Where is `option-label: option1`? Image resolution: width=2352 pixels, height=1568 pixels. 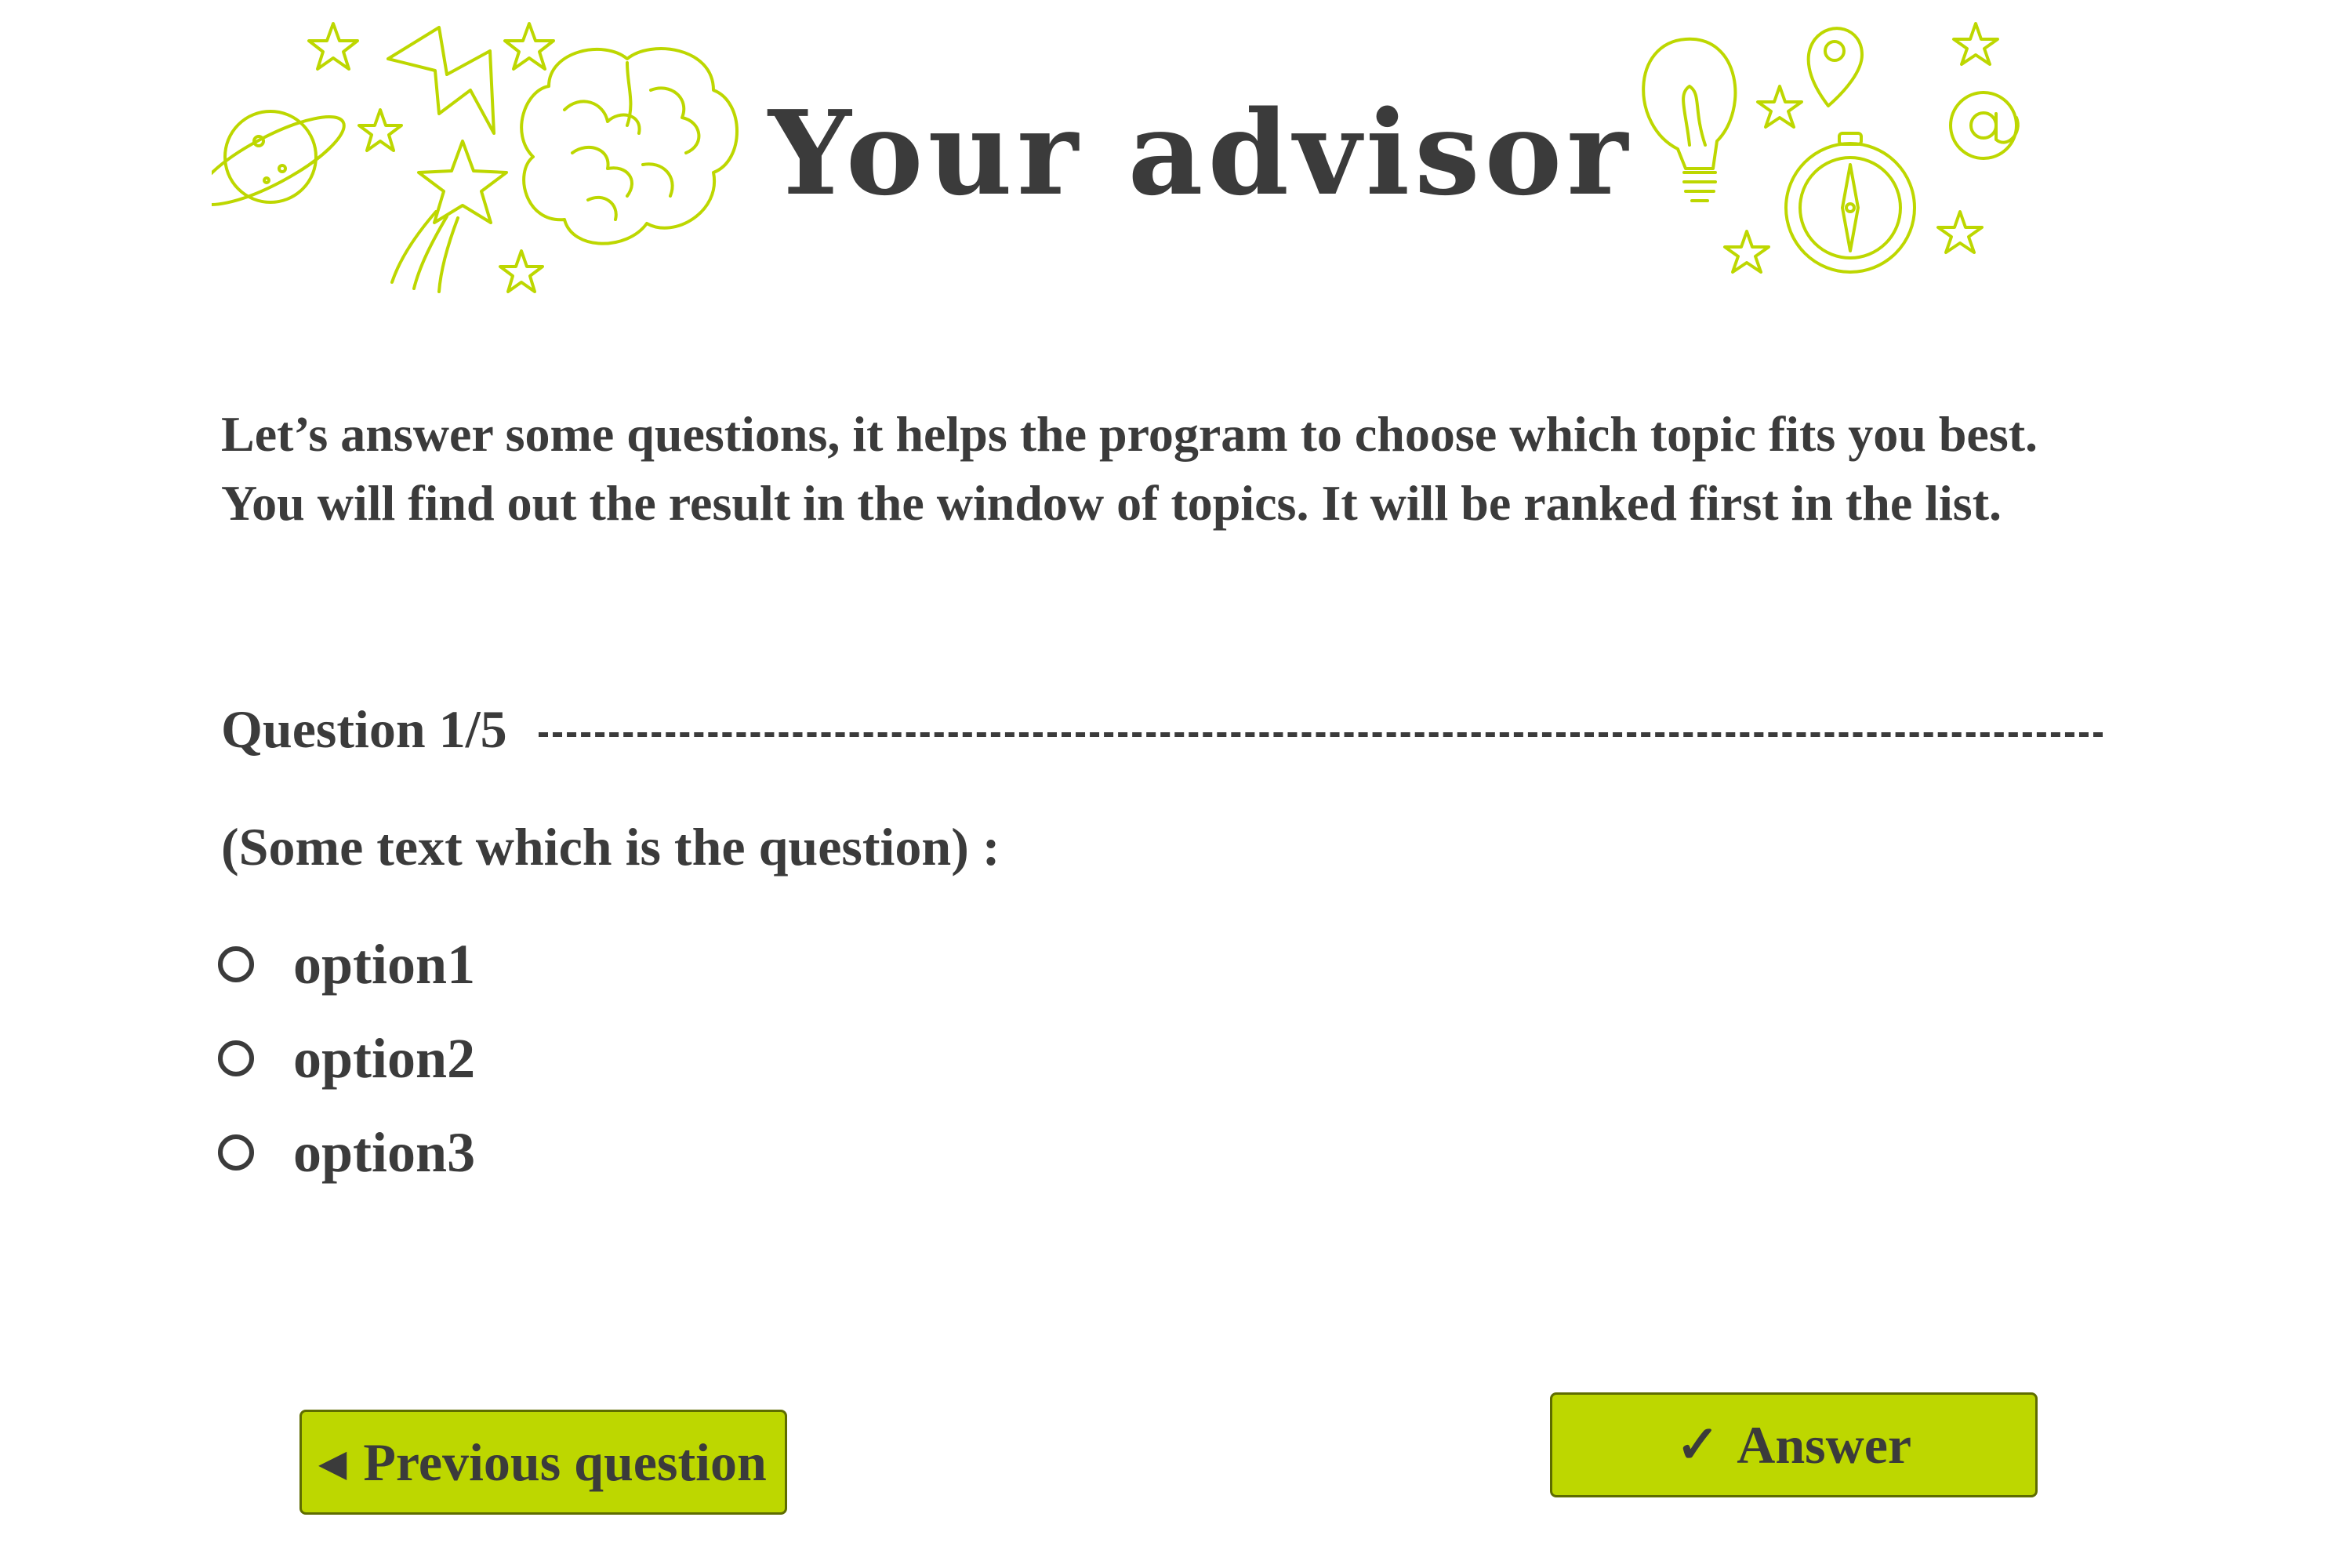 option-label: option1 is located at coordinates (384, 964).